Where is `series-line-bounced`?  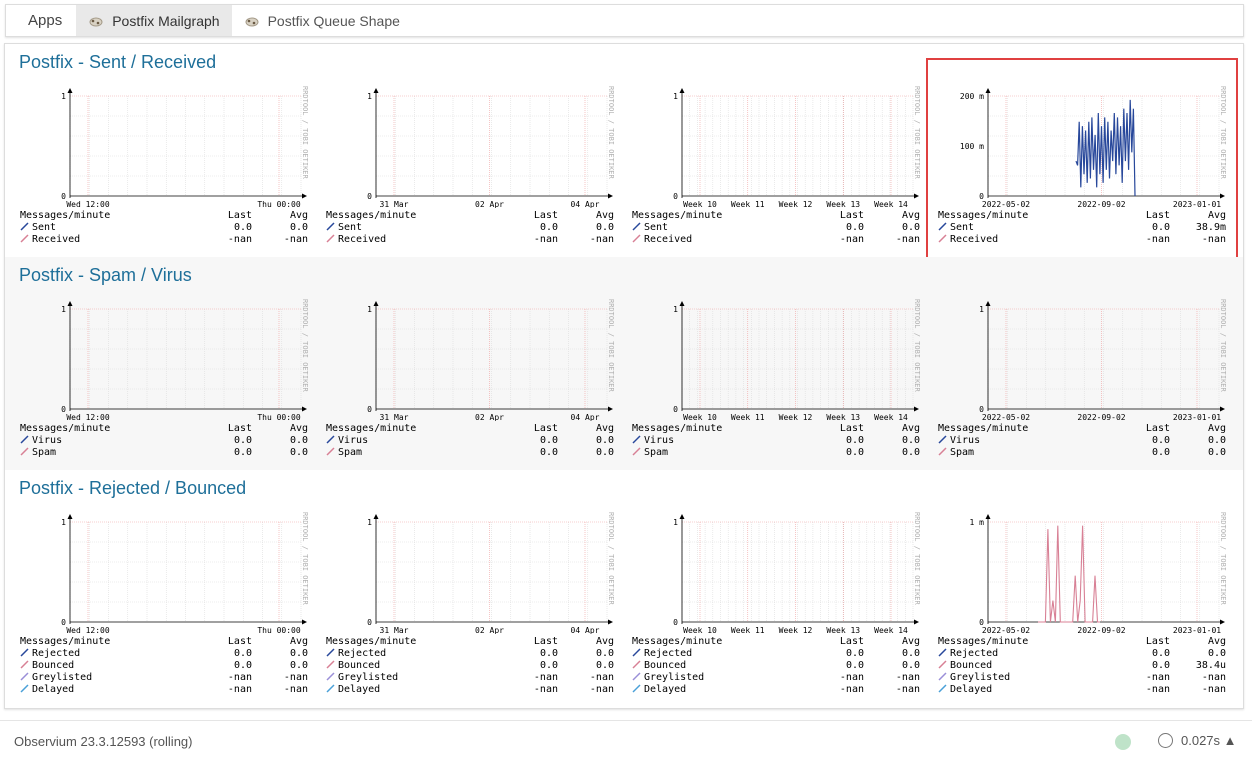 series-line-bounced is located at coordinates (1069, 574).